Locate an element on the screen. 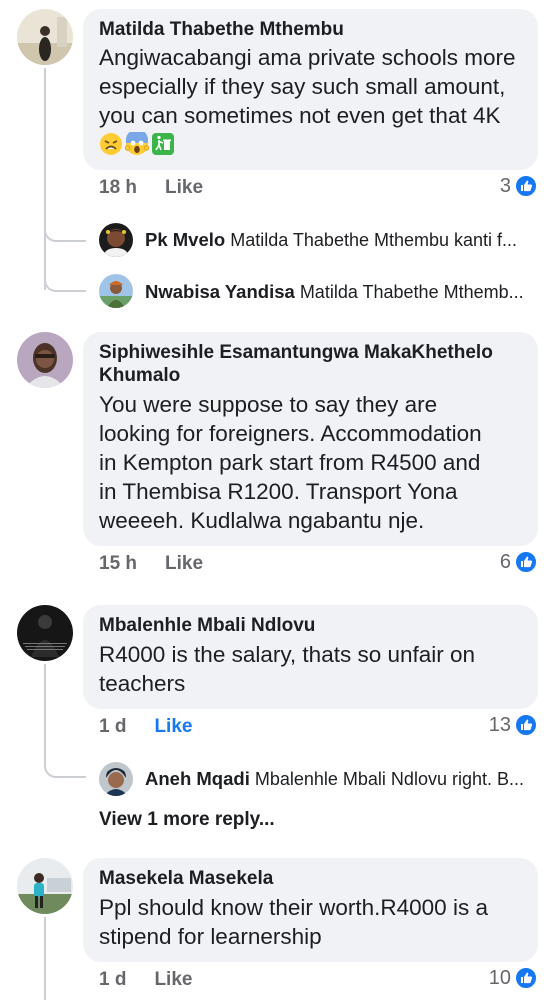  trash-can-emoji is located at coordinates (163, 144).